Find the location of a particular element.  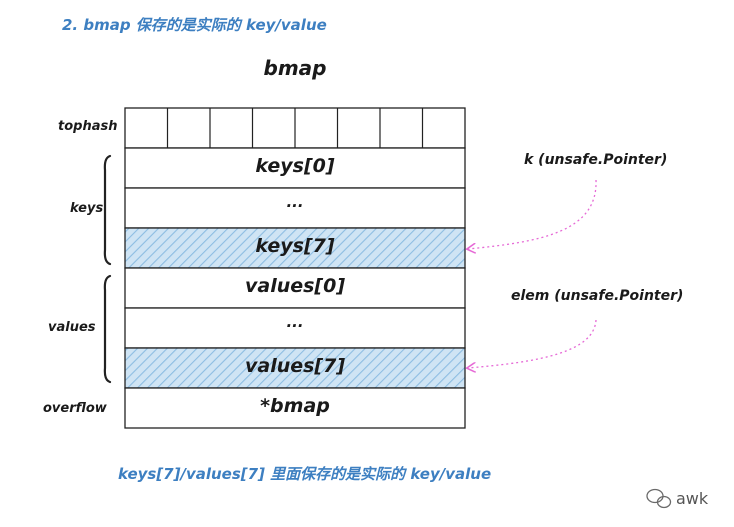

keys-label: keys is located at coordinates (87, 208).